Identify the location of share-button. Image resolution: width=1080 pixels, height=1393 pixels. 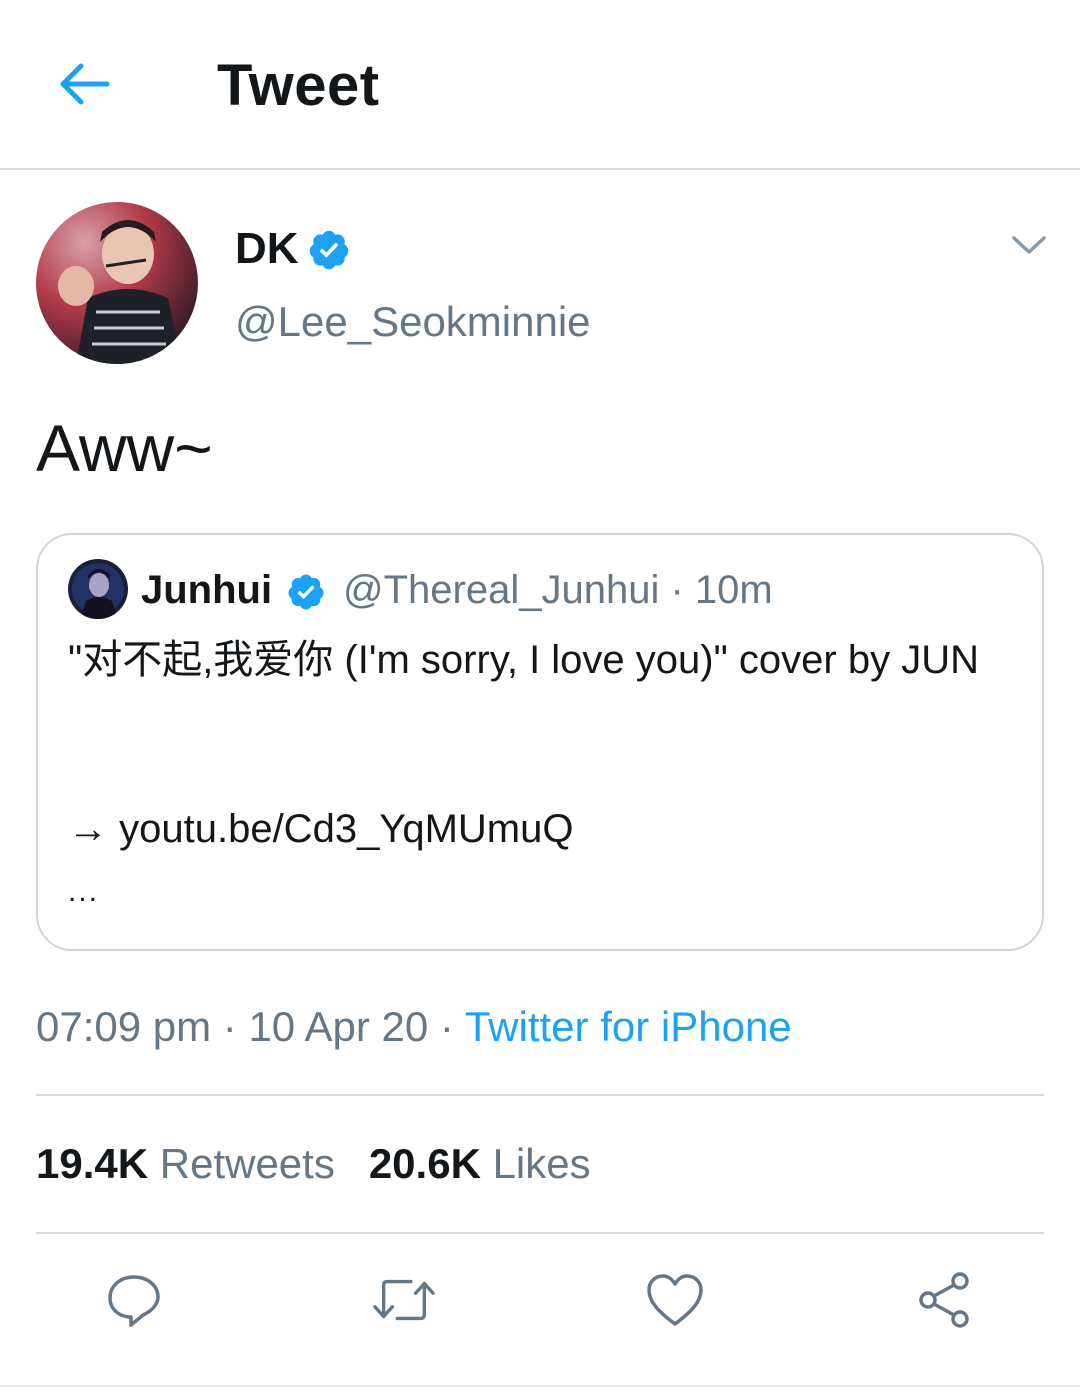
(945, 1300).